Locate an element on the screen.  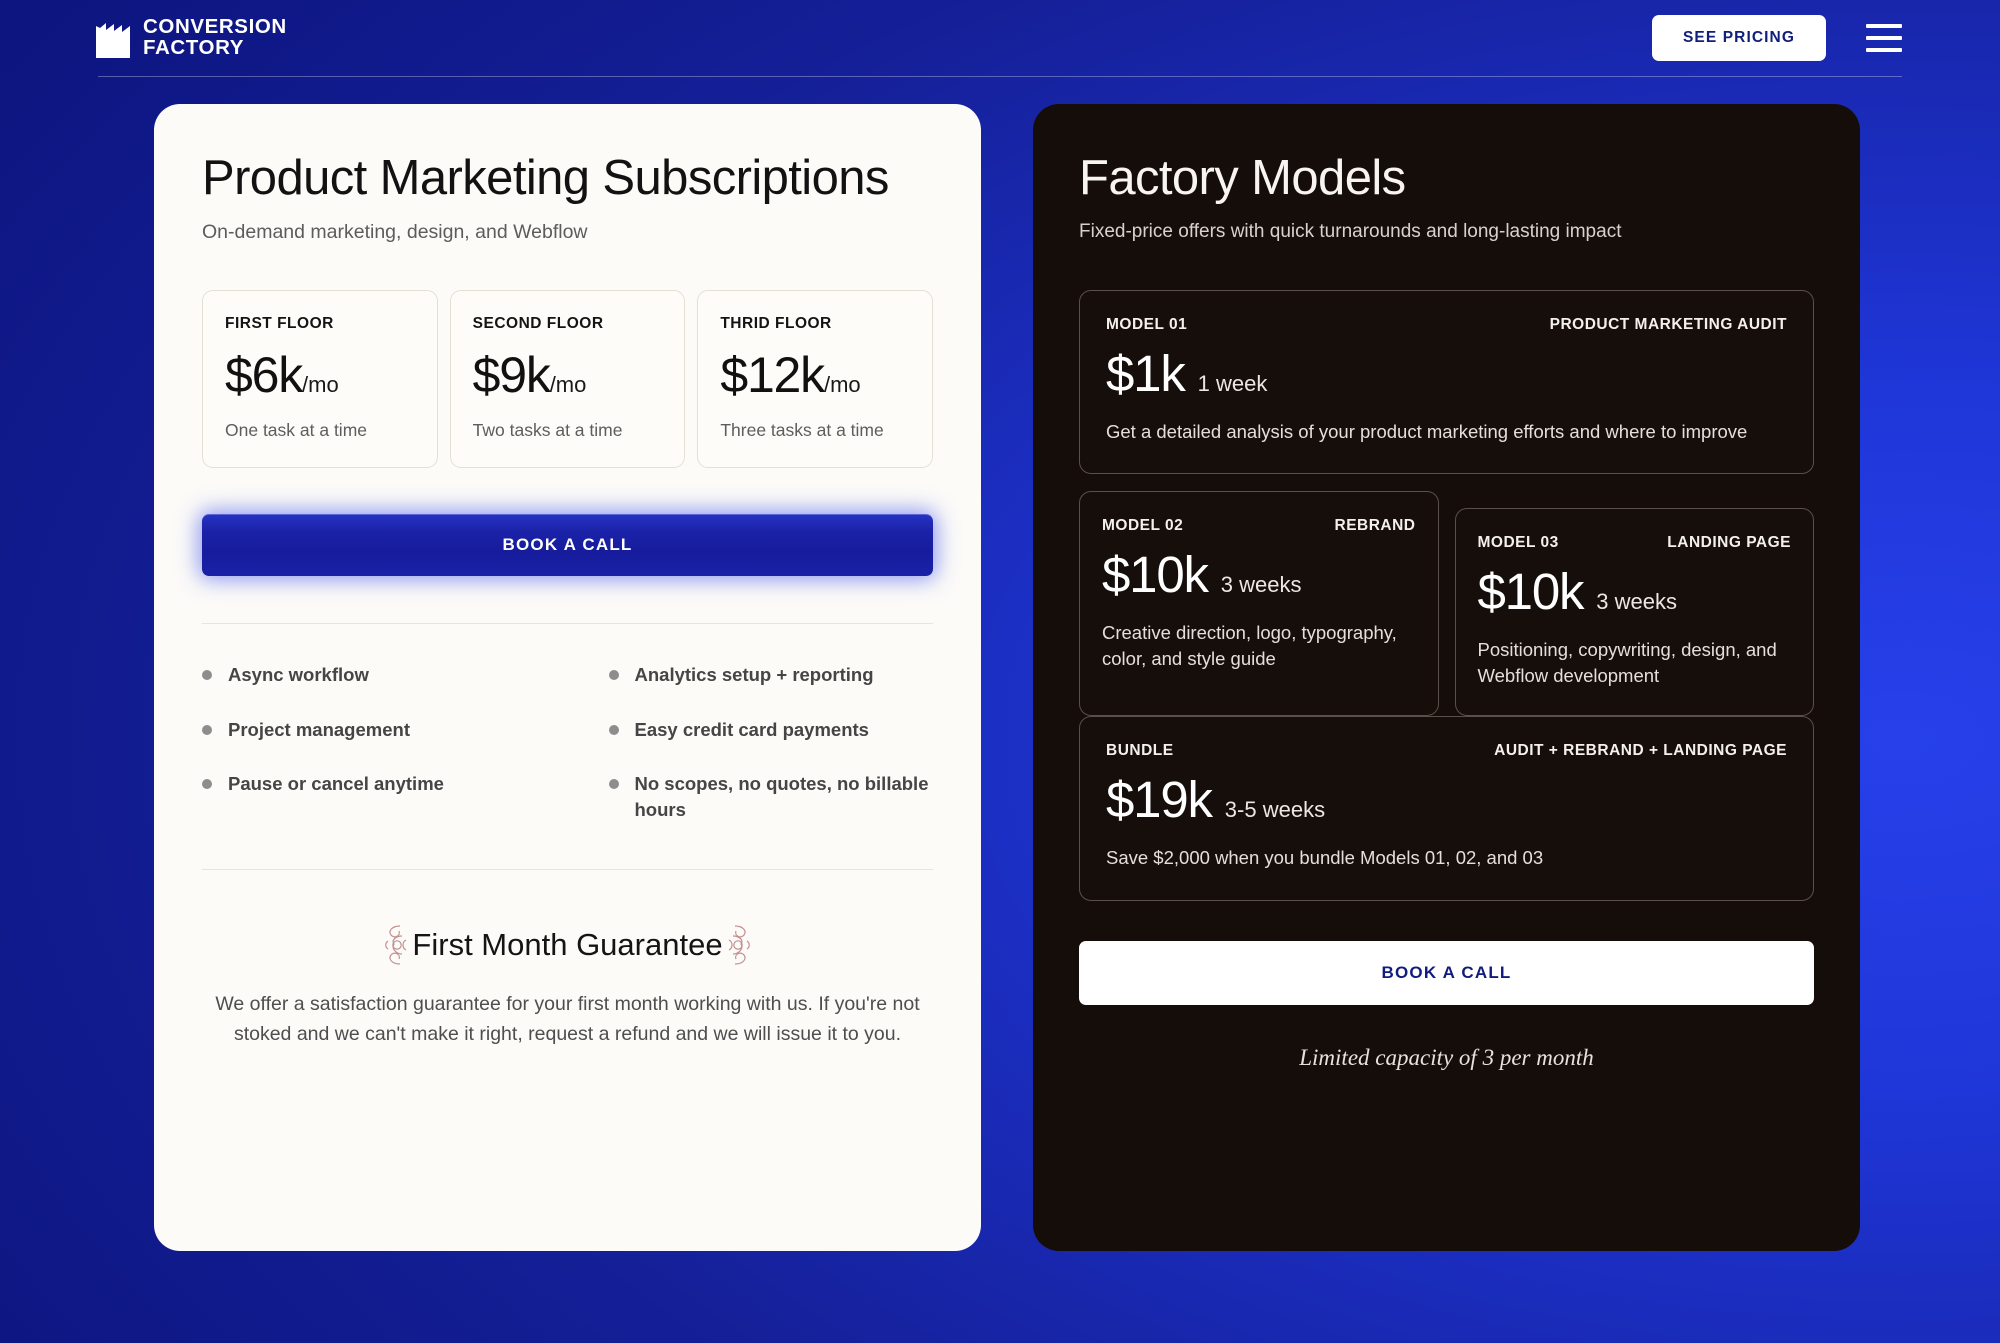
tier-price-amount: $6k is located at coordinates (264, 375).